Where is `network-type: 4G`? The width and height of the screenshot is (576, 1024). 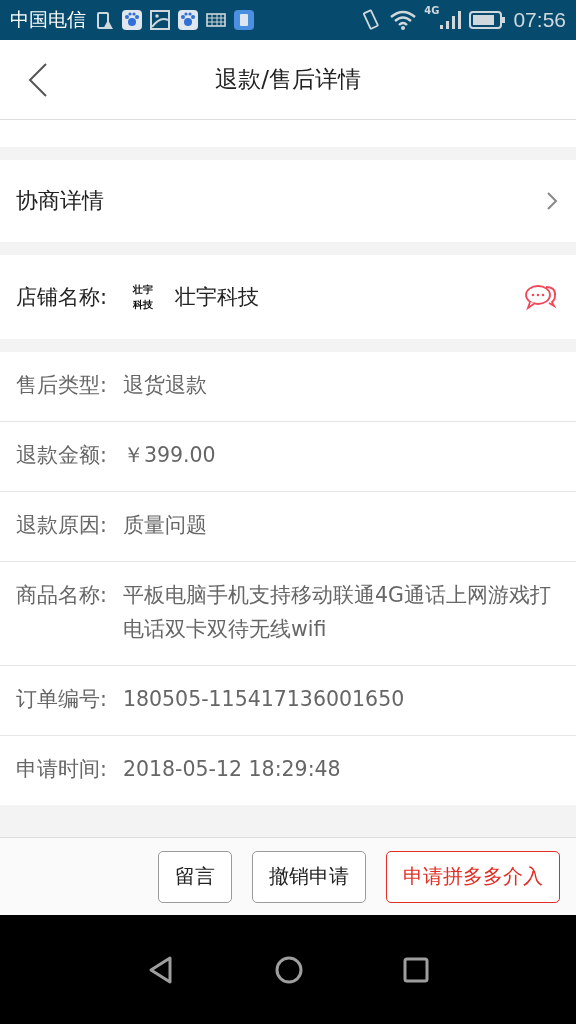
network-type: 4G is located at coordinates (432, 10).